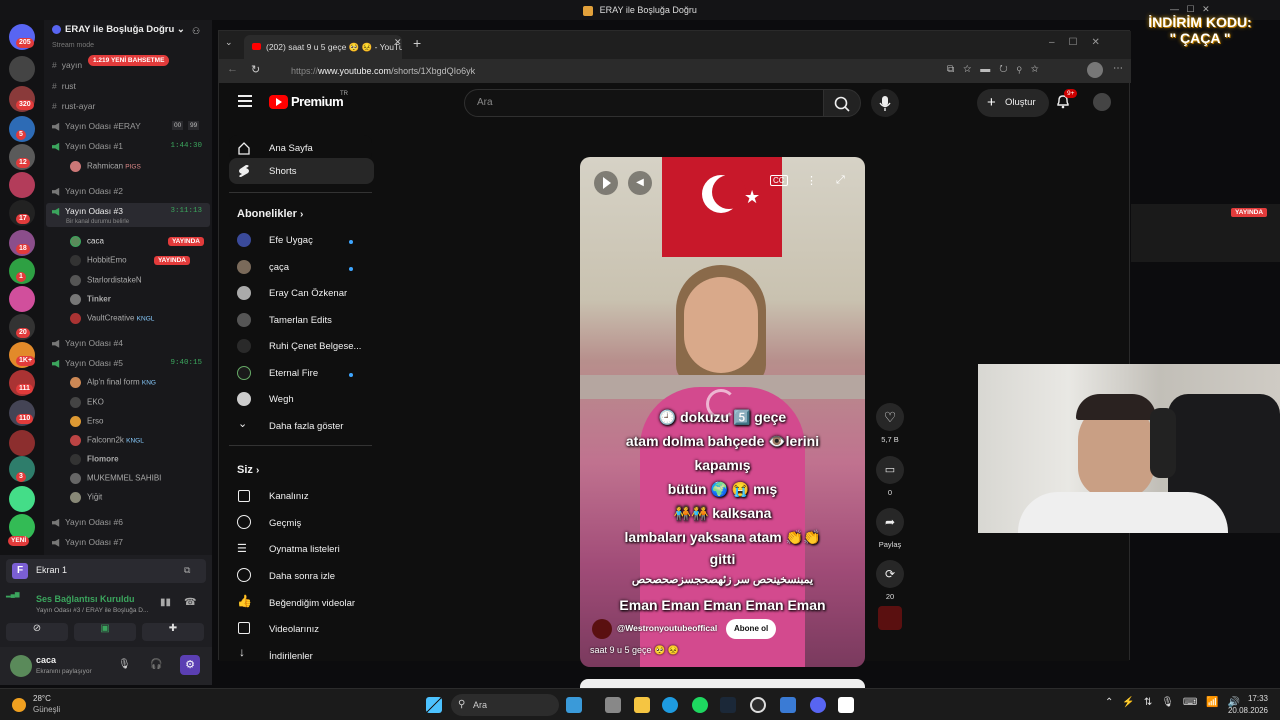 Image resolution: width=1280 pixels, height=720 pixels. What do you see at coordinates (19, 705) in the screenshot?
I see `weather-sun-icon` at bounding box center [19, 705].